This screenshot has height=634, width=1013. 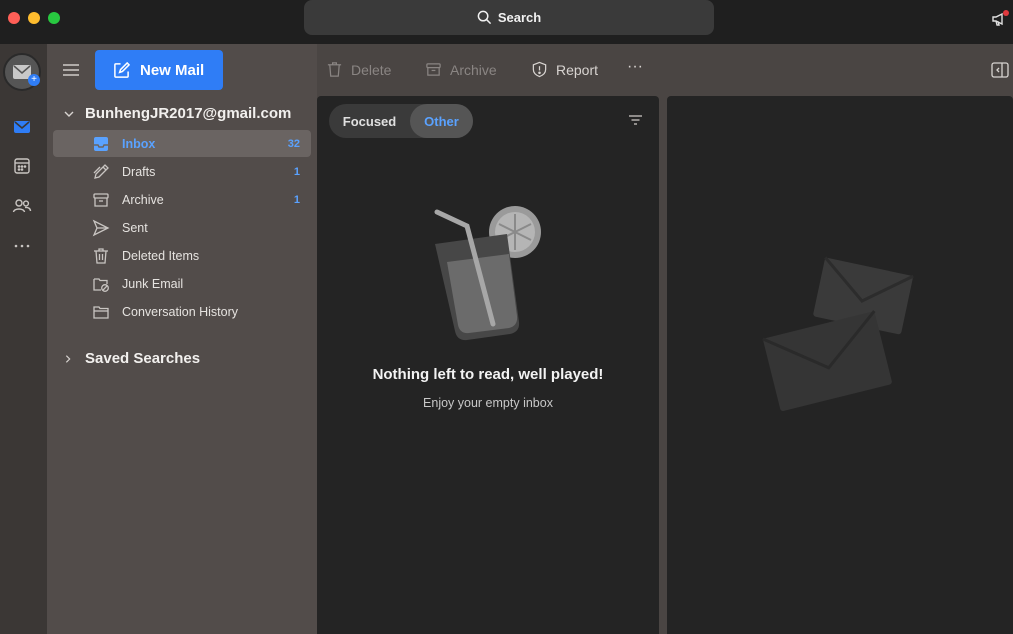 I want to click on folder-item-inbox: Inbox 32, so click(x=182, y=143).